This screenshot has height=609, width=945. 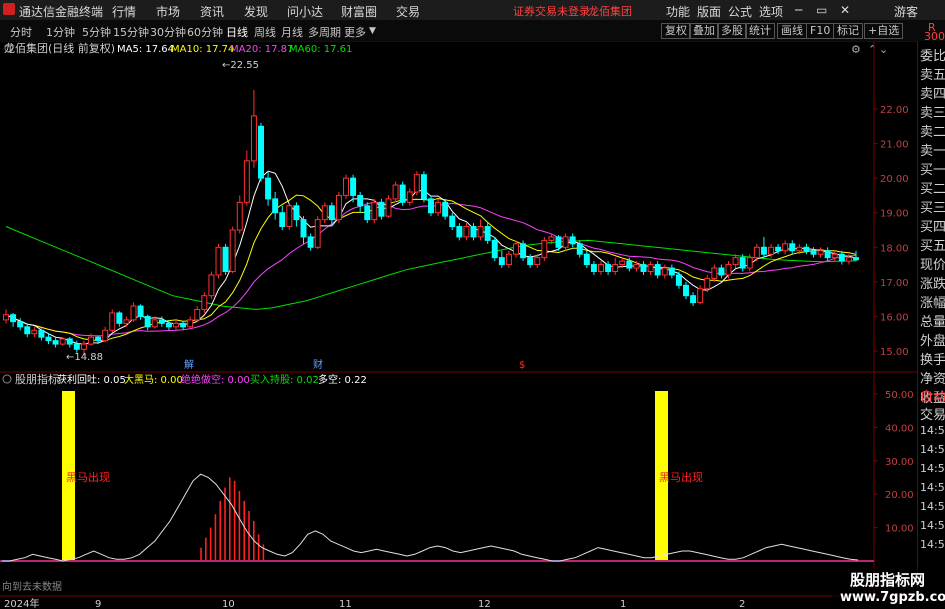 I want to click on stock-name: 龙佰集团, so click(x=610, y=11).